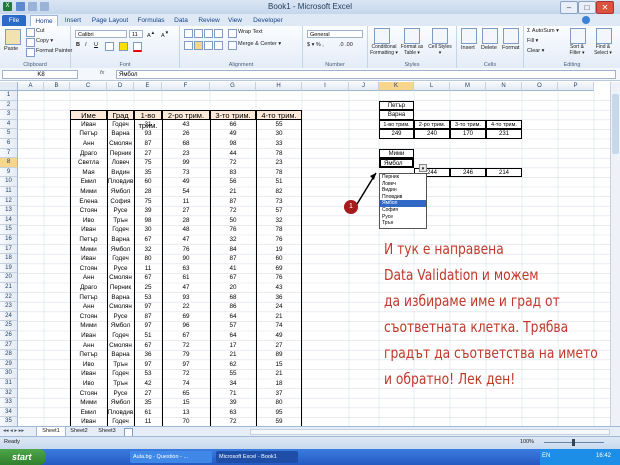  Describe the element at coordinates (233, 288) in the screenshot. I see `table-cell: 20` at that location.